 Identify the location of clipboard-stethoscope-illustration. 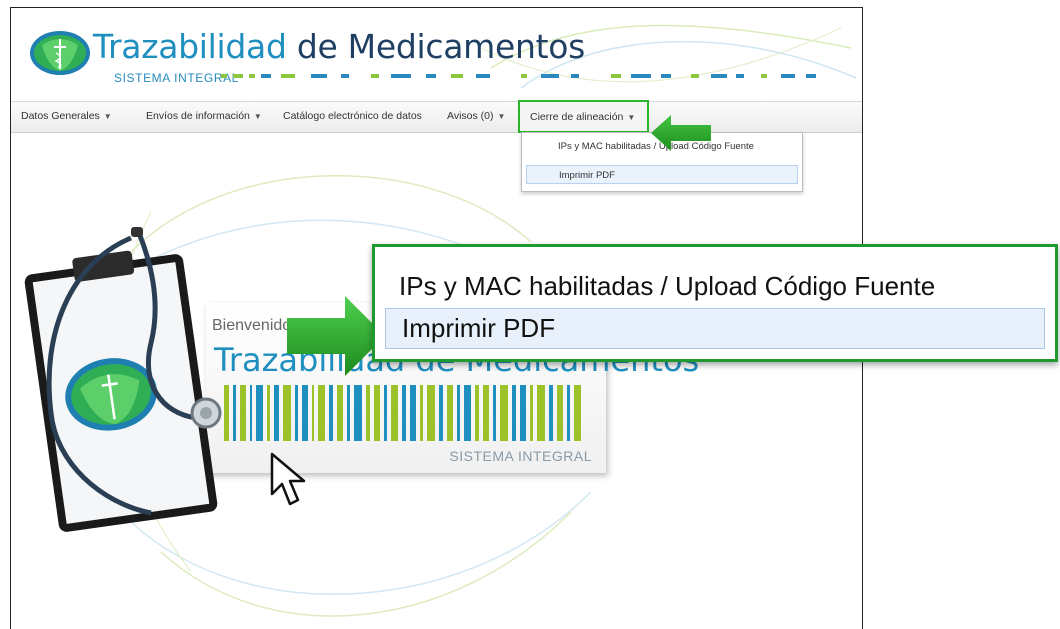
(123, 379).